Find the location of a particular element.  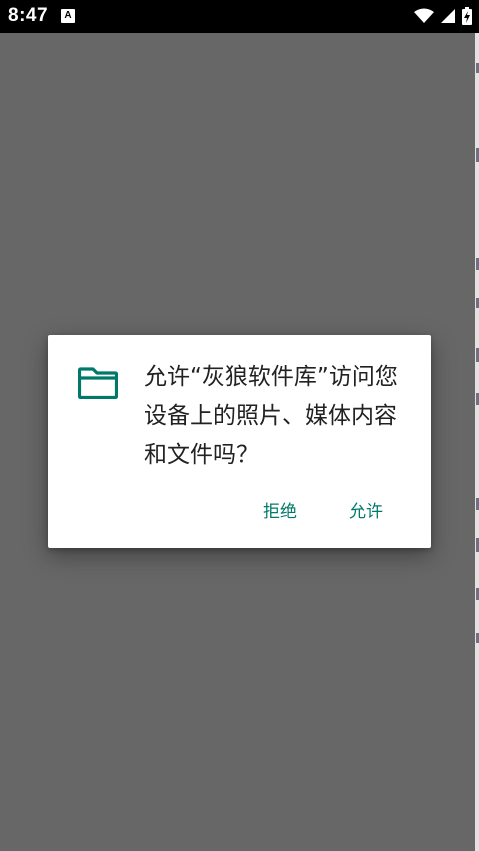

notification-icon-glyph: A is located at coordinates (68, 15).